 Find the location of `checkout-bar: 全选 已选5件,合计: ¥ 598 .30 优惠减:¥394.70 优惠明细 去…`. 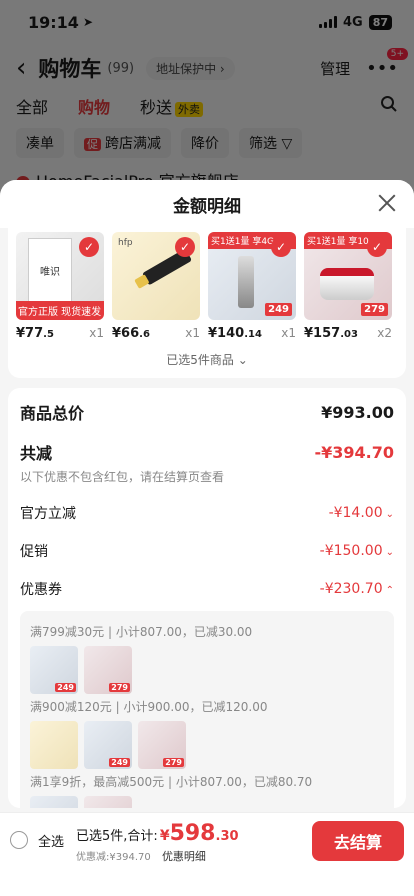

checkout-bar: 全选 已选5件,合计: ¥ 598 .30 优惠减:¥394.70 优惠明细 去… is located at coordinates (207, 854).